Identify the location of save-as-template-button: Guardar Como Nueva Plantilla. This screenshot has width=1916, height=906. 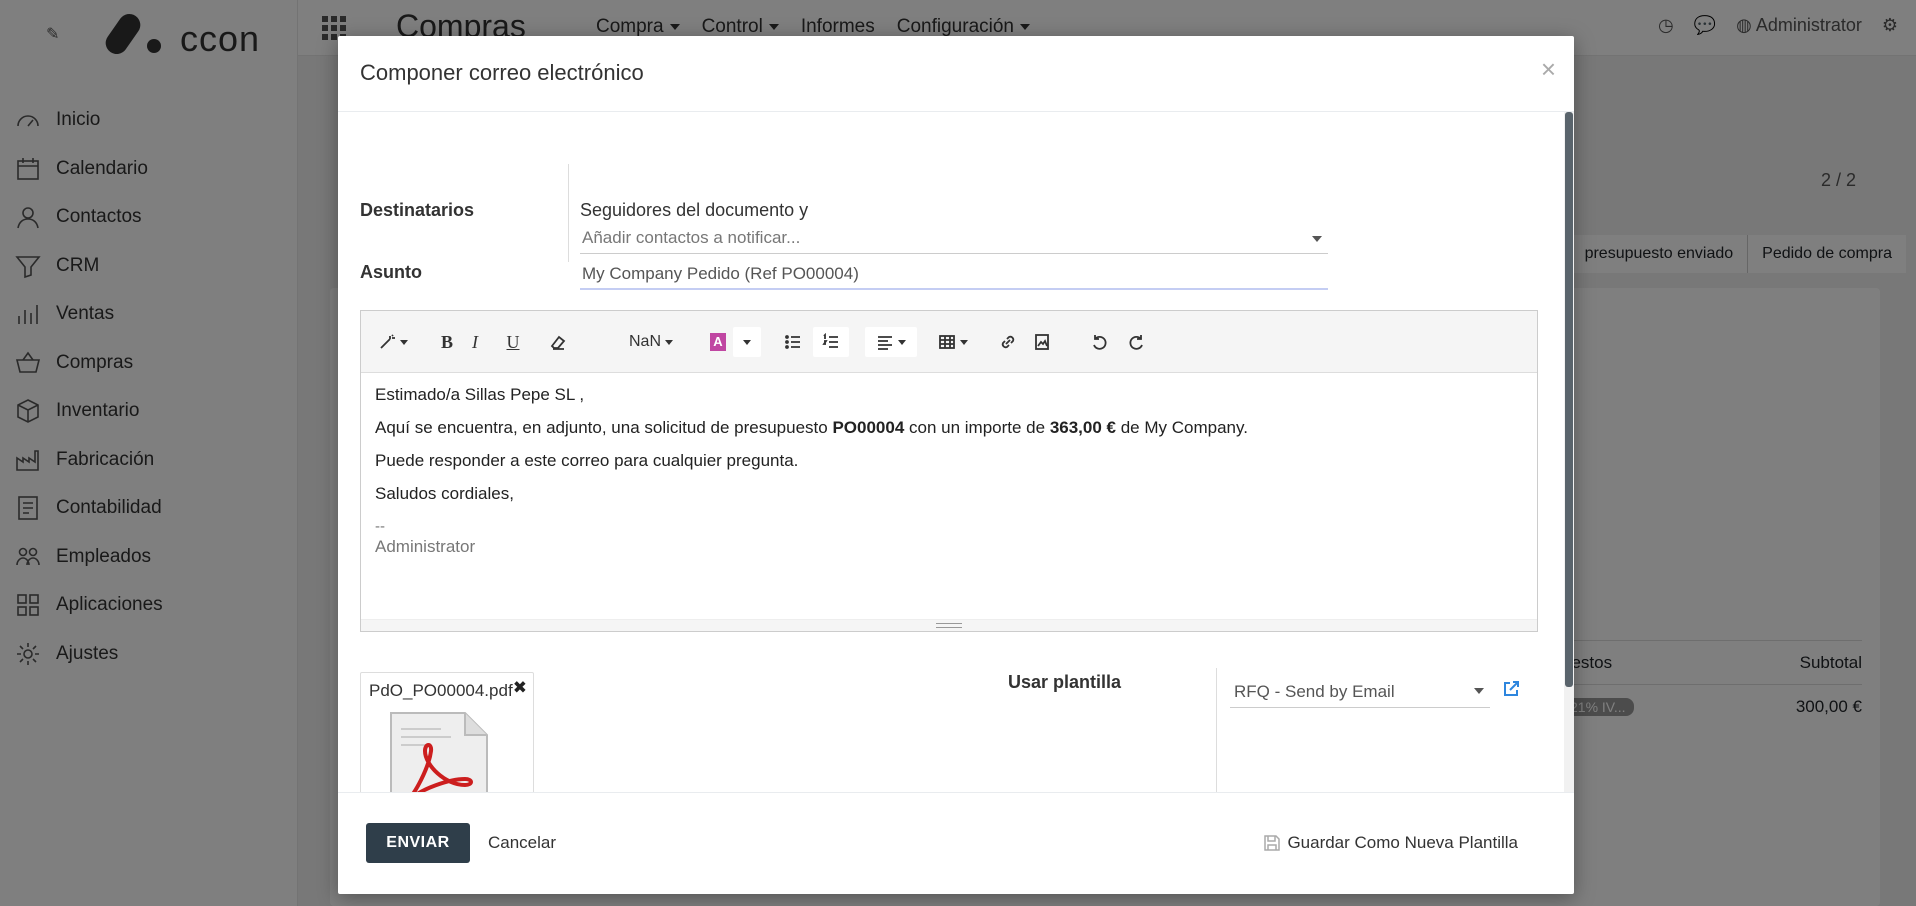
(1390, 843).